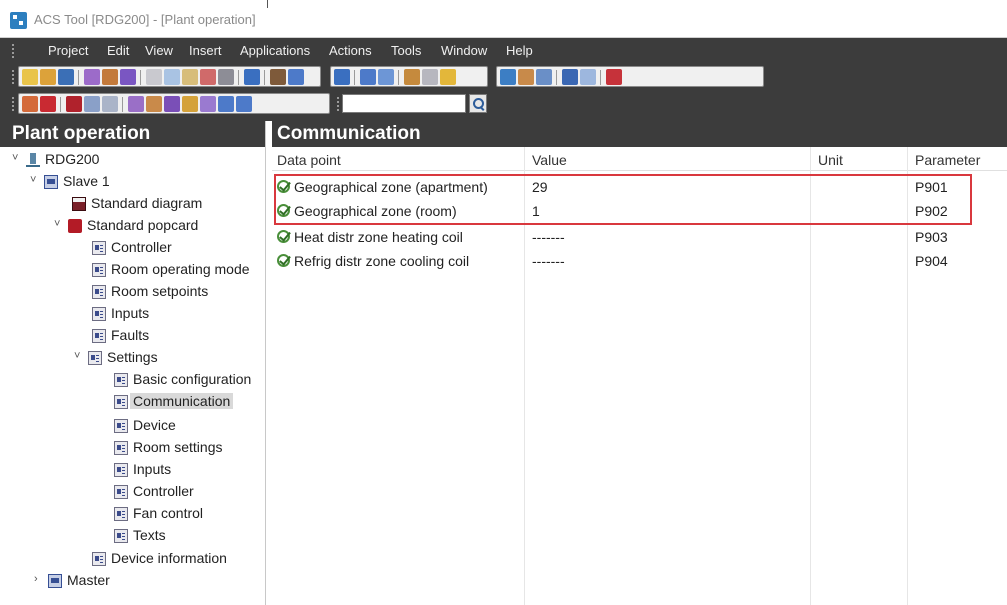 The image size is (1007, 605). I want to click on search-button, so click(478, 103).